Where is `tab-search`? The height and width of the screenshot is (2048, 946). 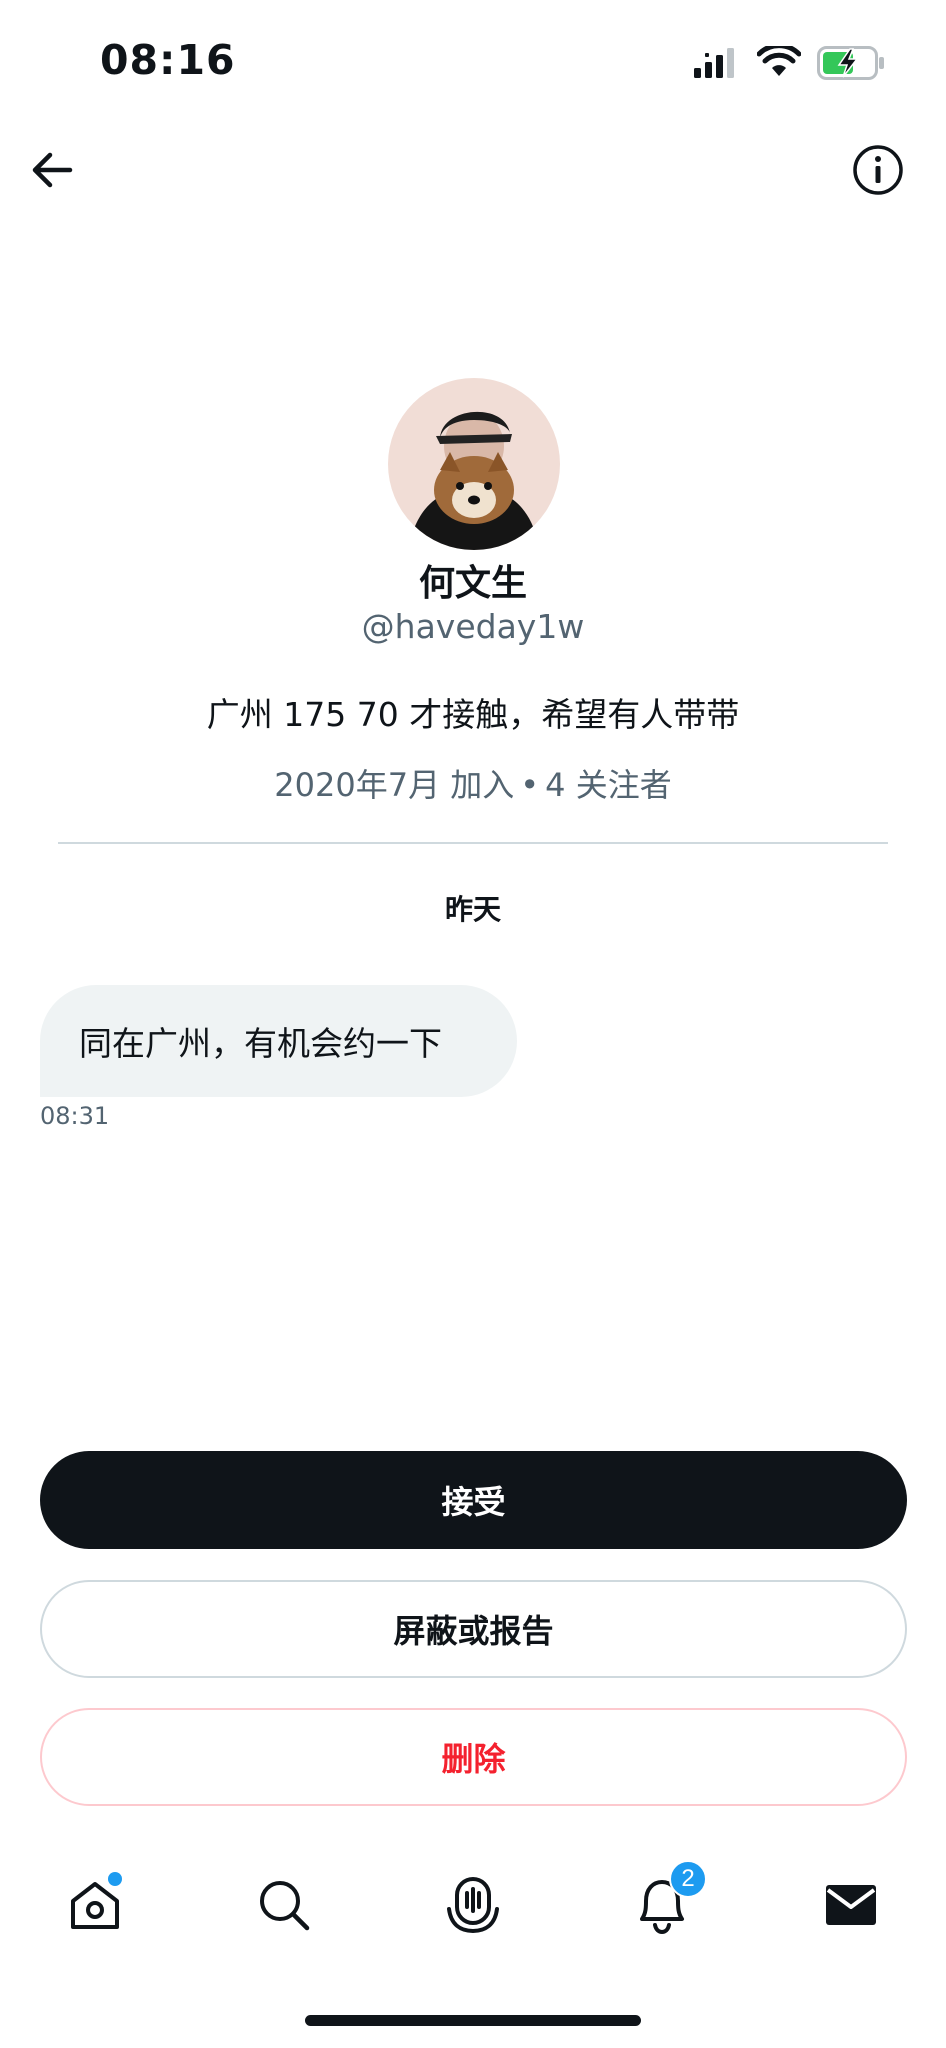
tab-search is located at coordinates (284, 1905).